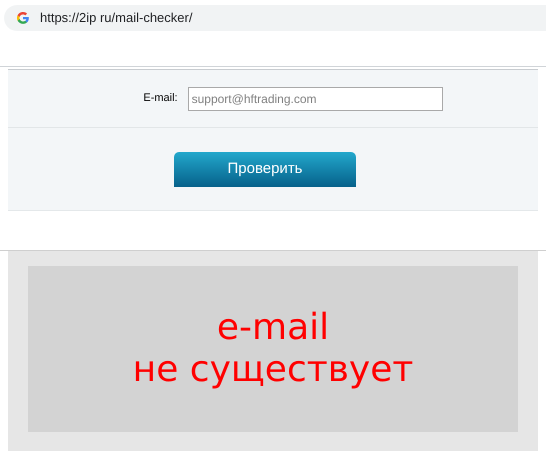 The image size is (546, 458). I want to click on email-label: E-mail:, so click(160, 98).